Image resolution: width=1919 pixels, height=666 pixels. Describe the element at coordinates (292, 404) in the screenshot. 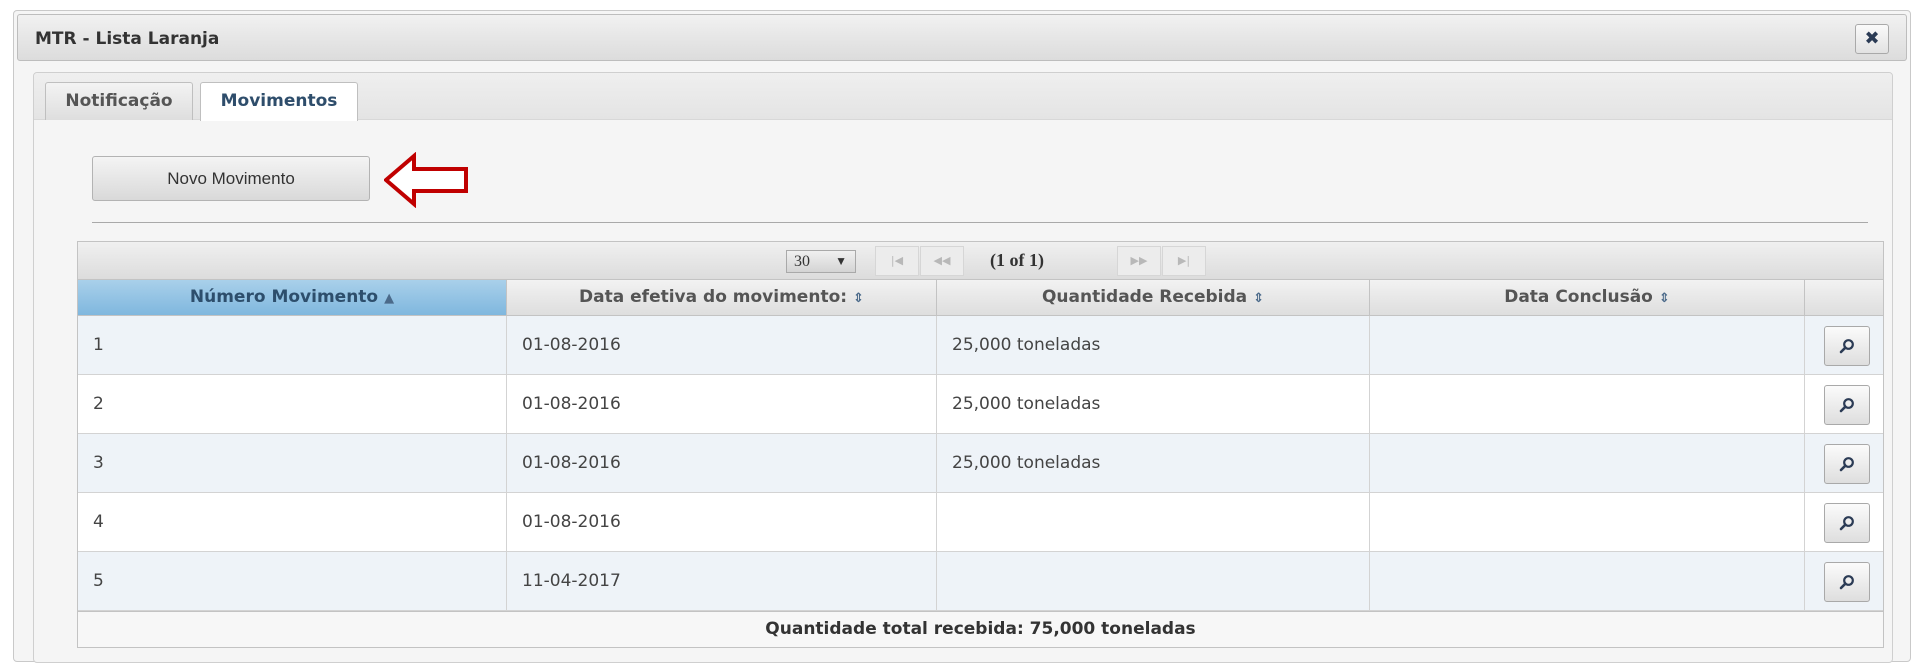

I see `cell-numero: 2` at that location.